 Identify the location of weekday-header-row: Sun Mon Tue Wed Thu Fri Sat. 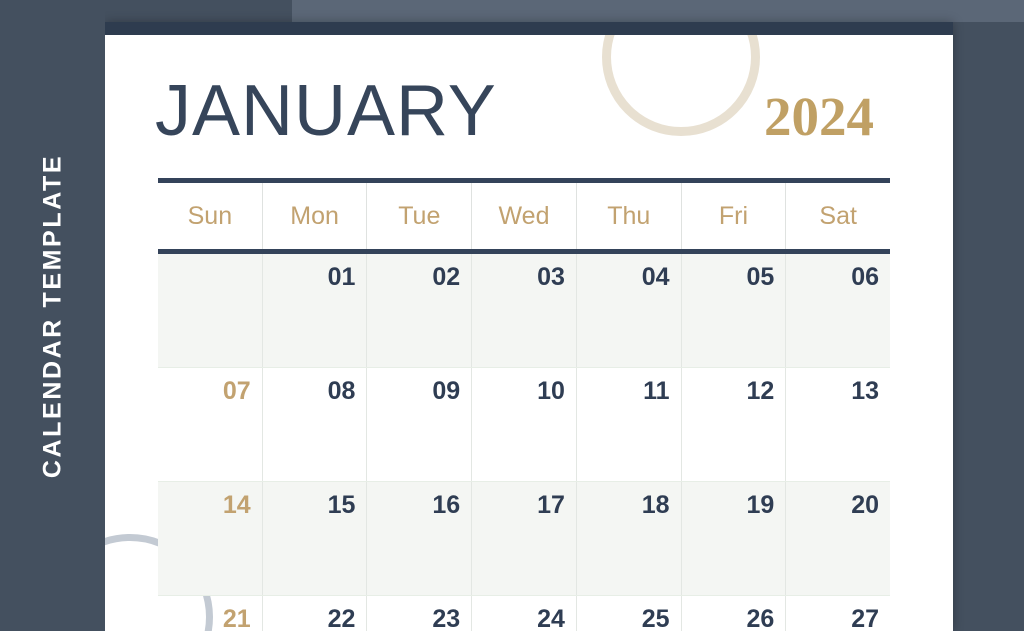
(524, 216).